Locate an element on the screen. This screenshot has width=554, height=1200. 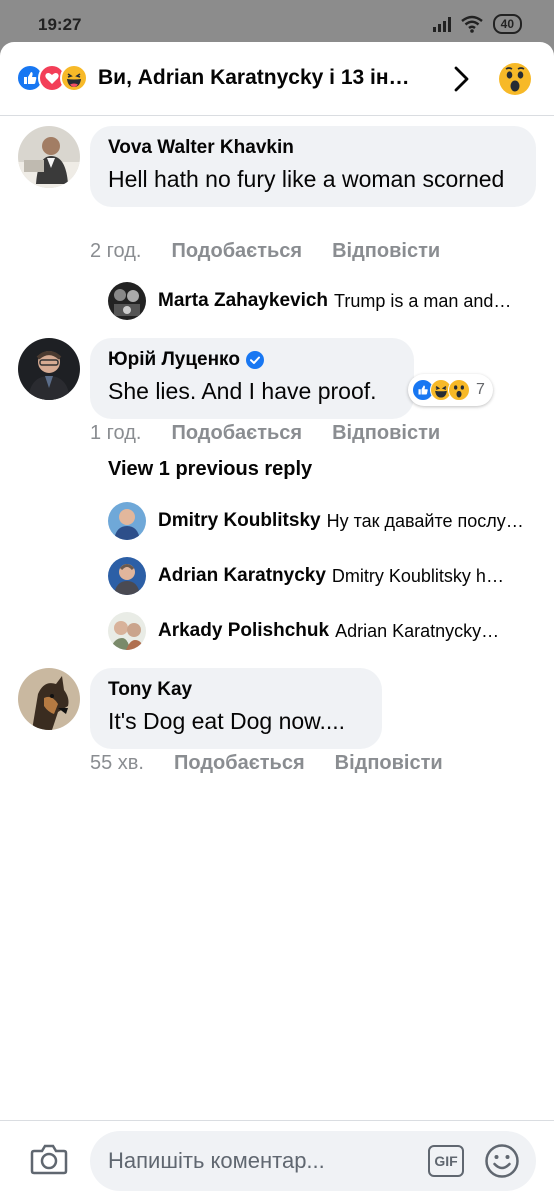
comment-time: 55 хв. is located at coordinates (117, 763).